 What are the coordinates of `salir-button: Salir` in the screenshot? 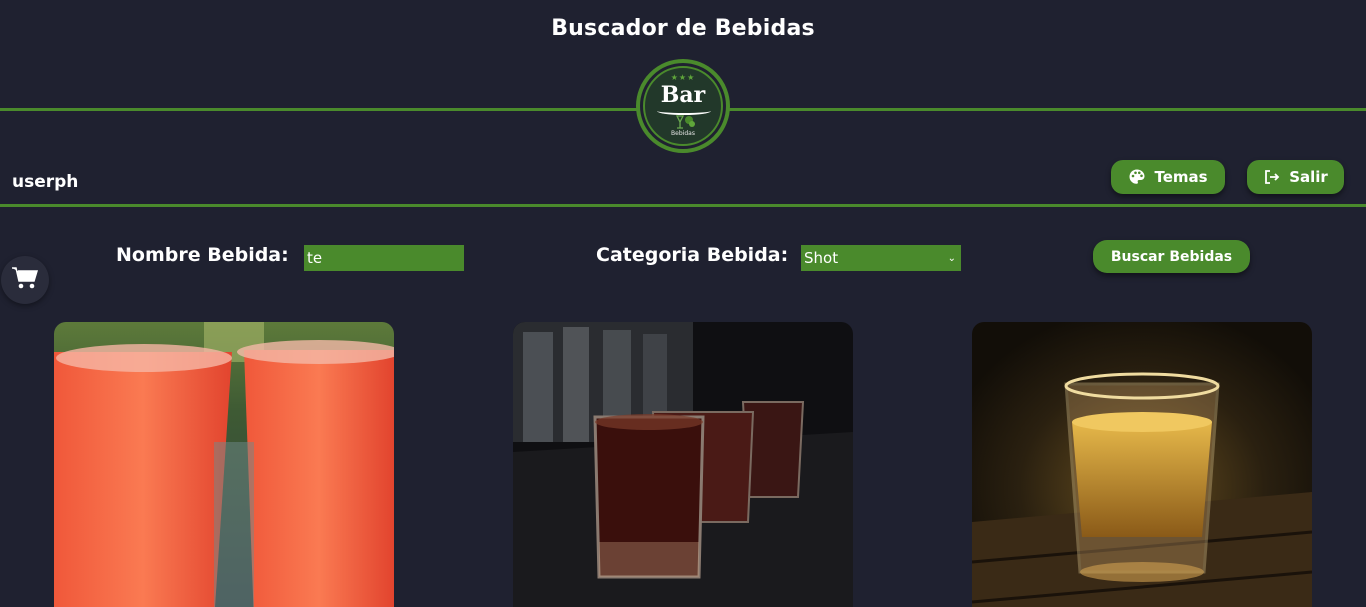 It's located at (1295, 177).